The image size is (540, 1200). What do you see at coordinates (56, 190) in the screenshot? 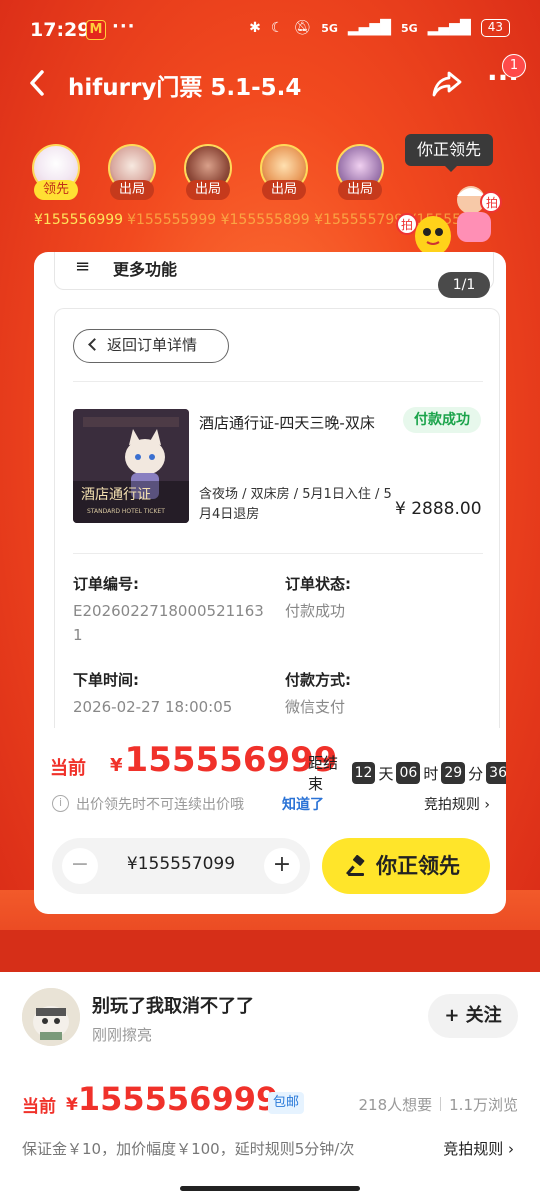
I see `bidder-status-tag: 领先` at bounding box center [56, 190].